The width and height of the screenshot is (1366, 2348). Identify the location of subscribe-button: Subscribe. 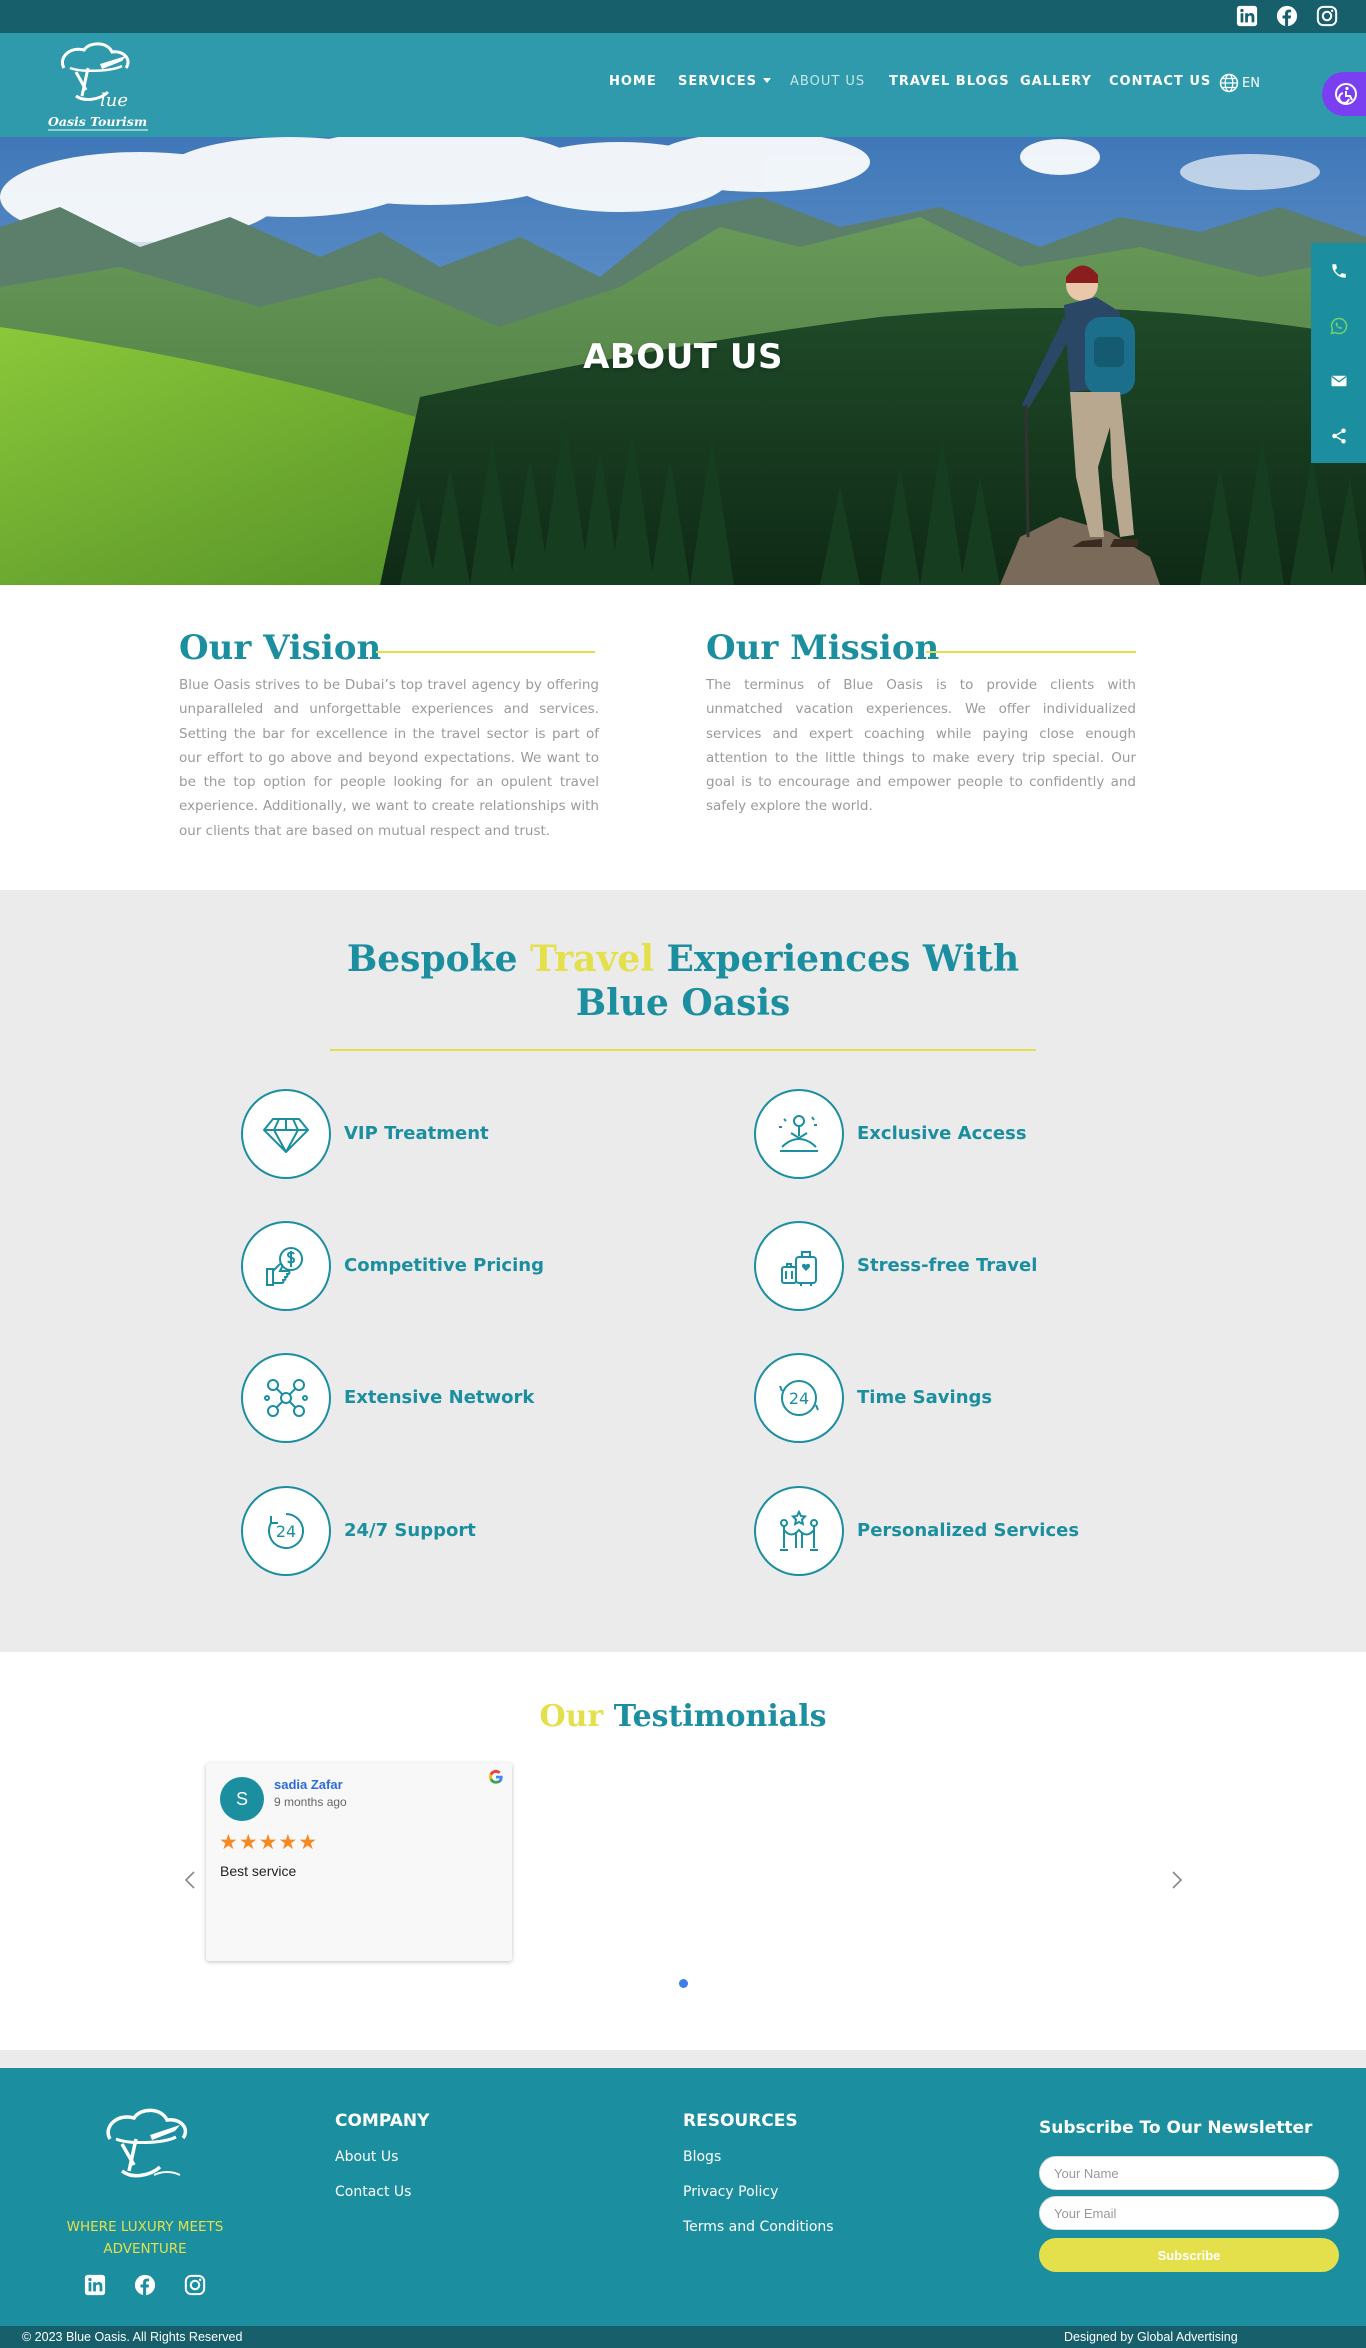
(1189, 2255).